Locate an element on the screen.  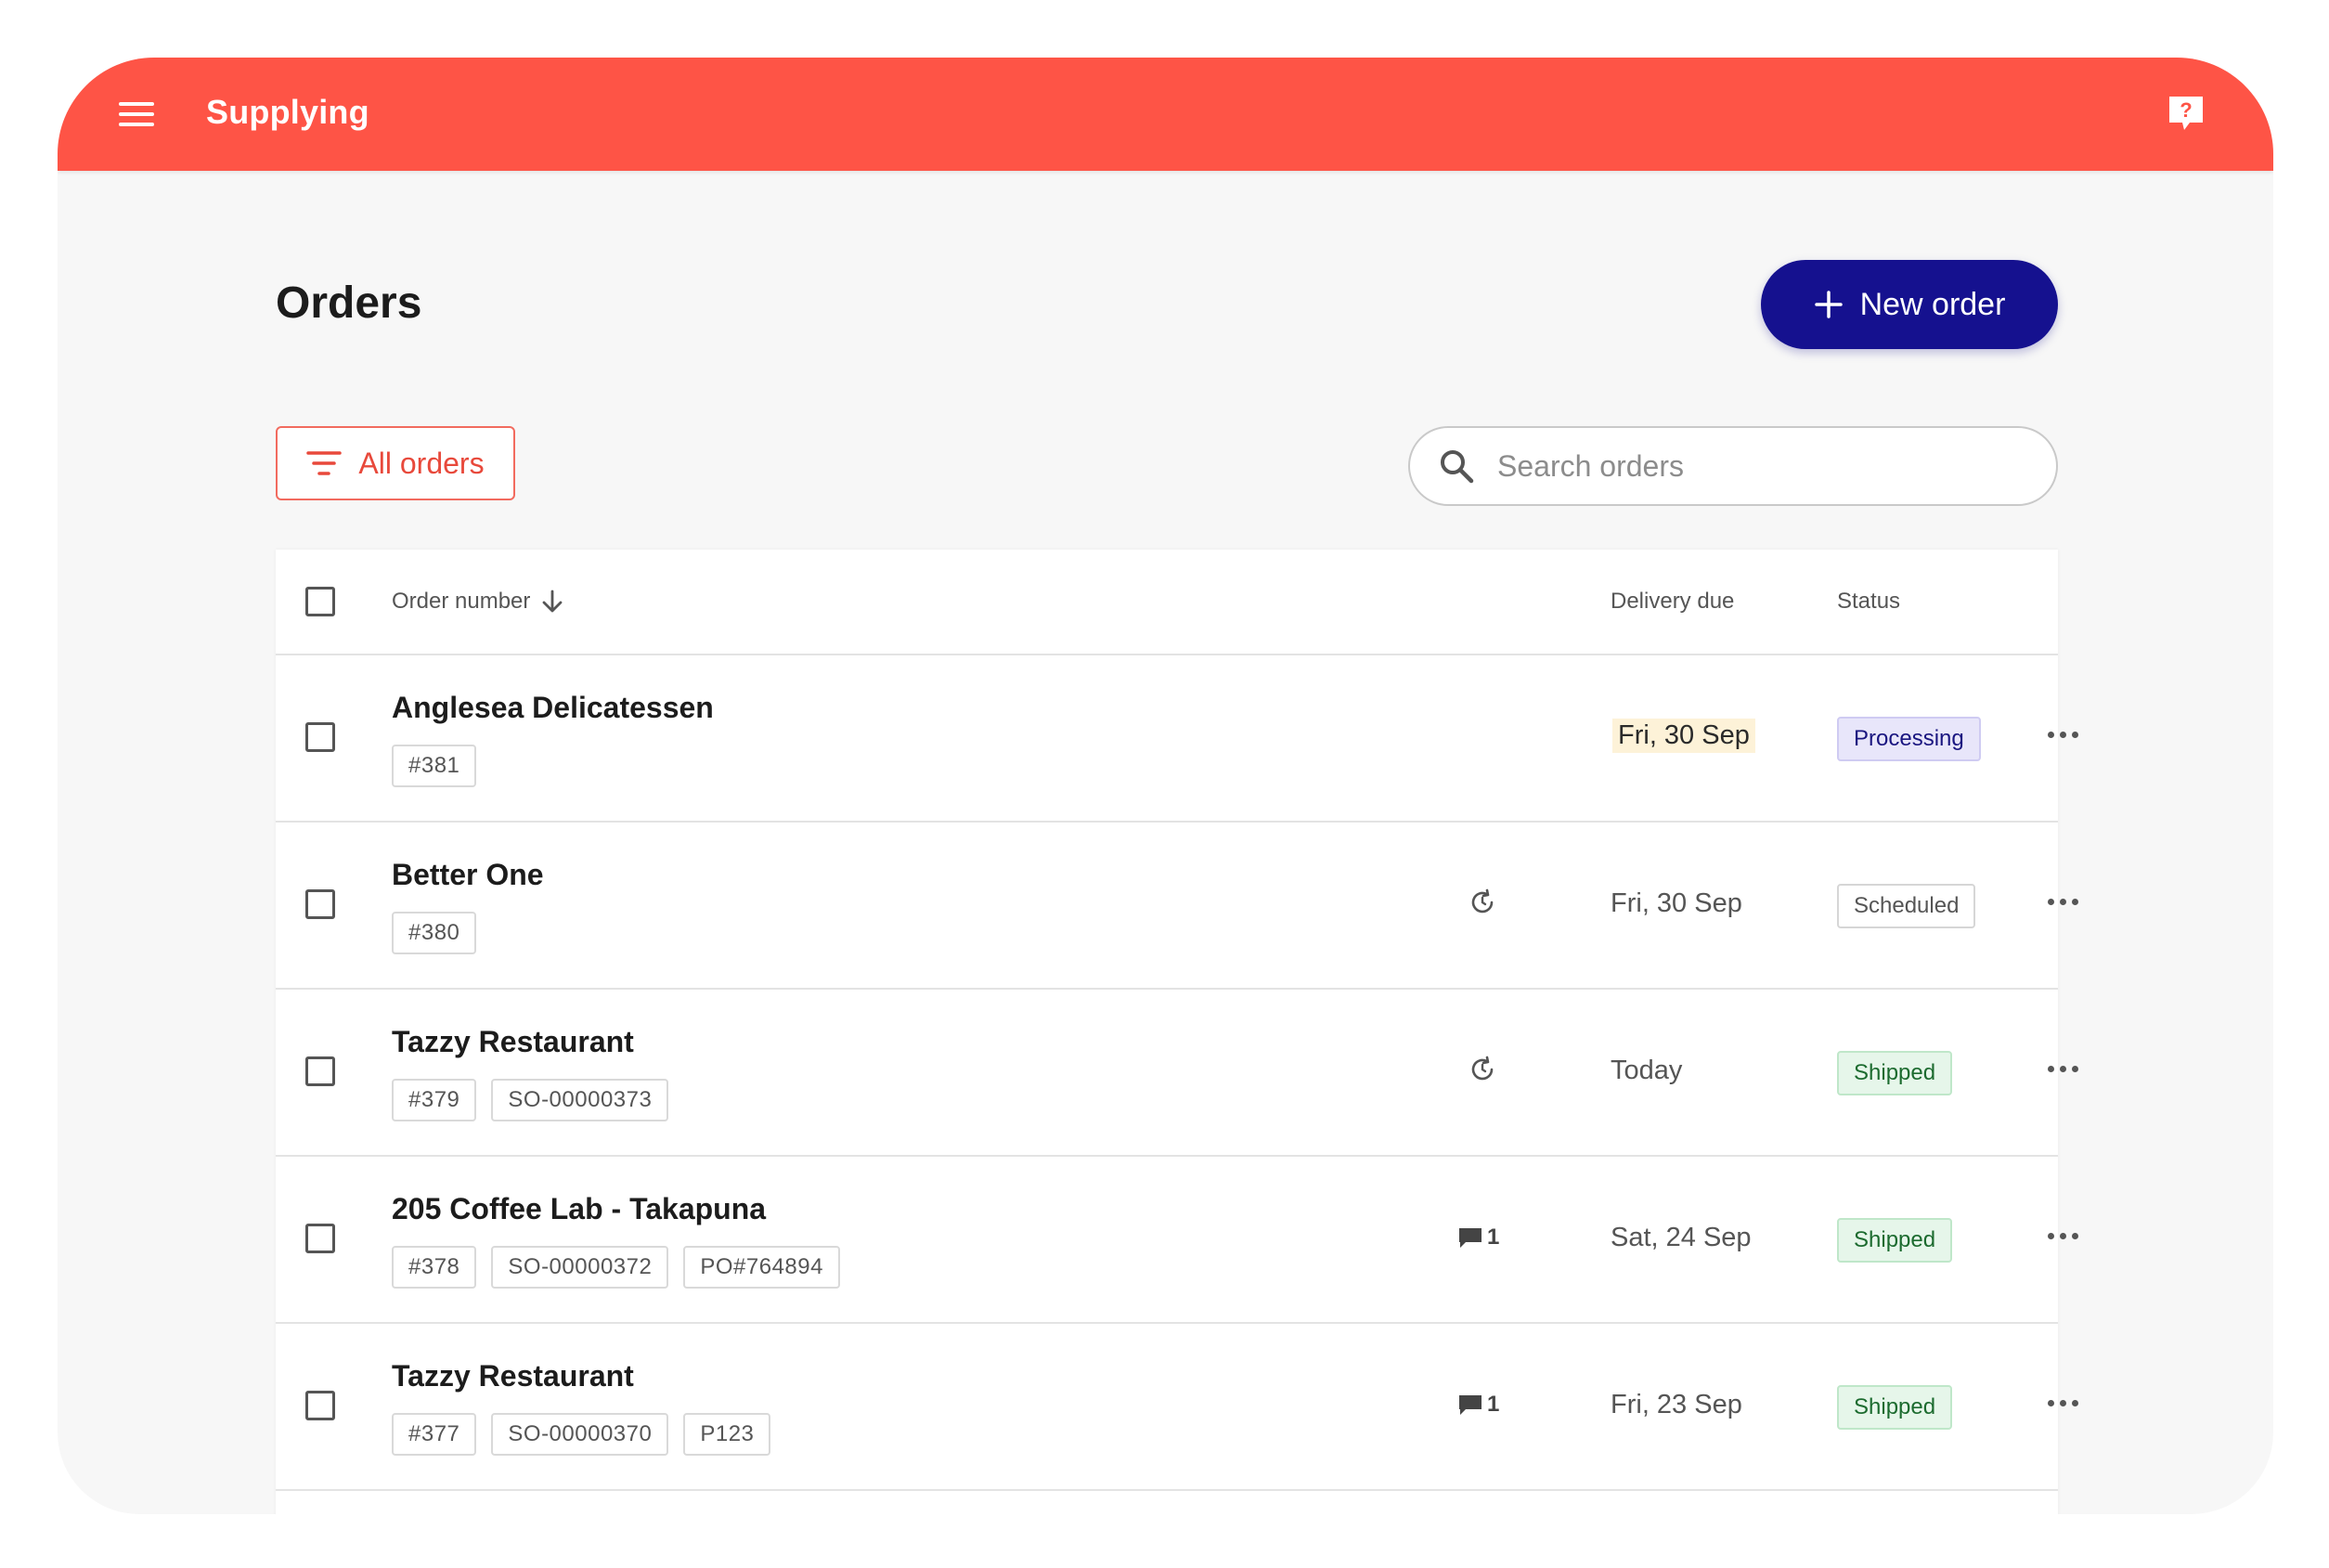
help-chat-icon: ? is located at coordinates (2186, 113).